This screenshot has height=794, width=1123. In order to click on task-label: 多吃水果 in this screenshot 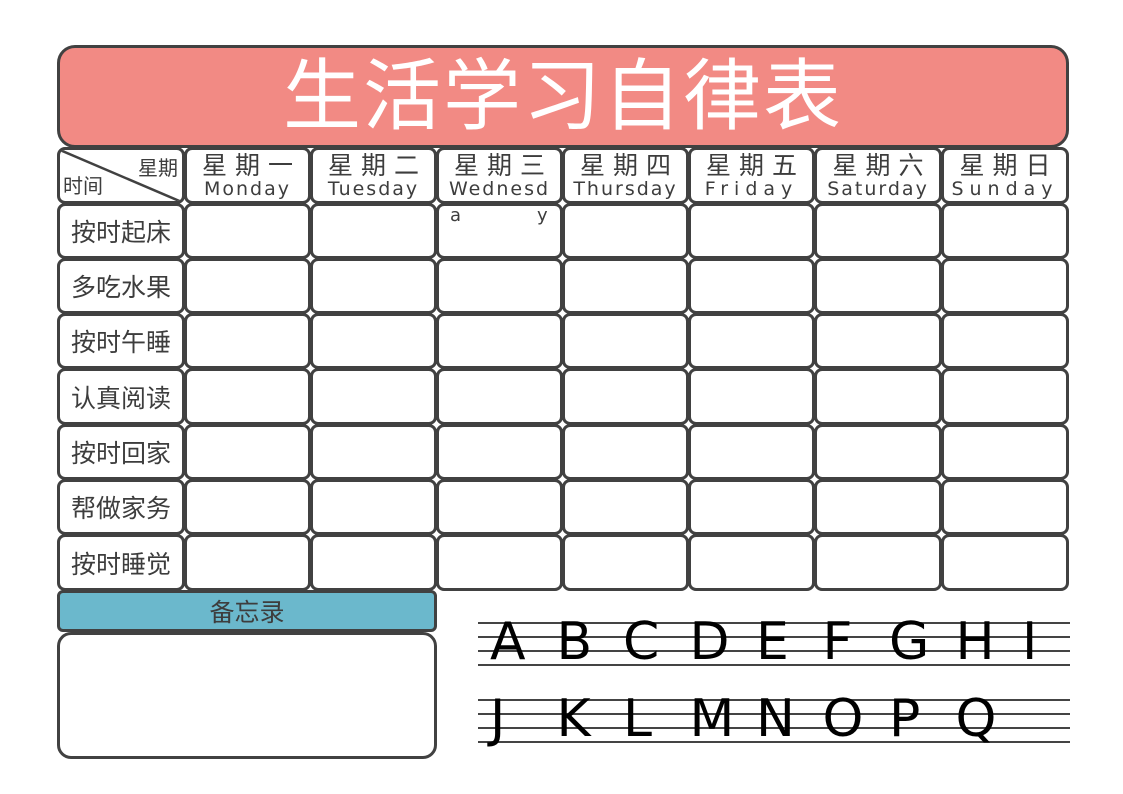, I will do `click(121, 286)`.